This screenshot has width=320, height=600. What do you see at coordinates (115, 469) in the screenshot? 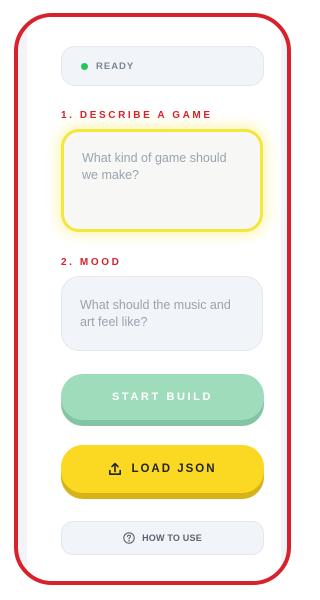
I see `upload-icon` at bounding box center [115, 469].